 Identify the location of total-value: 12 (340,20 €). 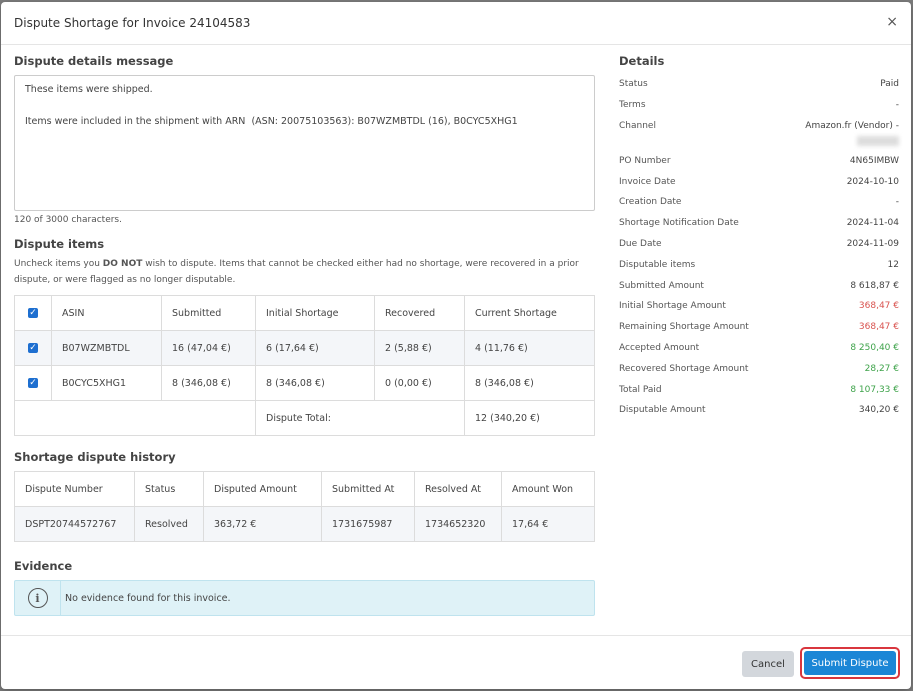
(529, 418).